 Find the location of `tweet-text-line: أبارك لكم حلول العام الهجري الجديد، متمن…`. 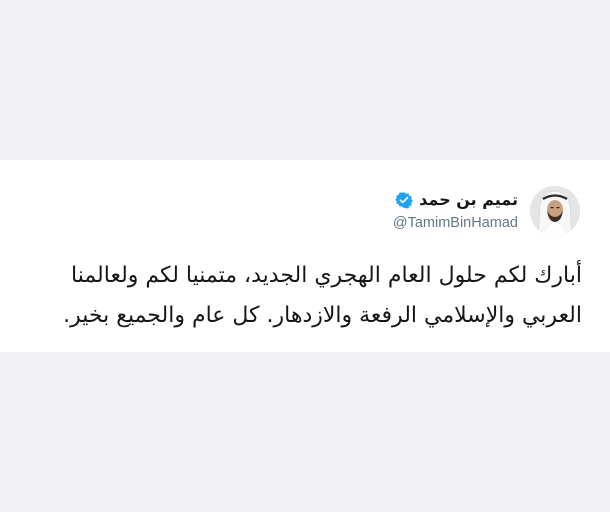

tweet-text-line: أبارك لكم حلول العام الهجري الجديد، متمن… is located at coordinates (326, 275).